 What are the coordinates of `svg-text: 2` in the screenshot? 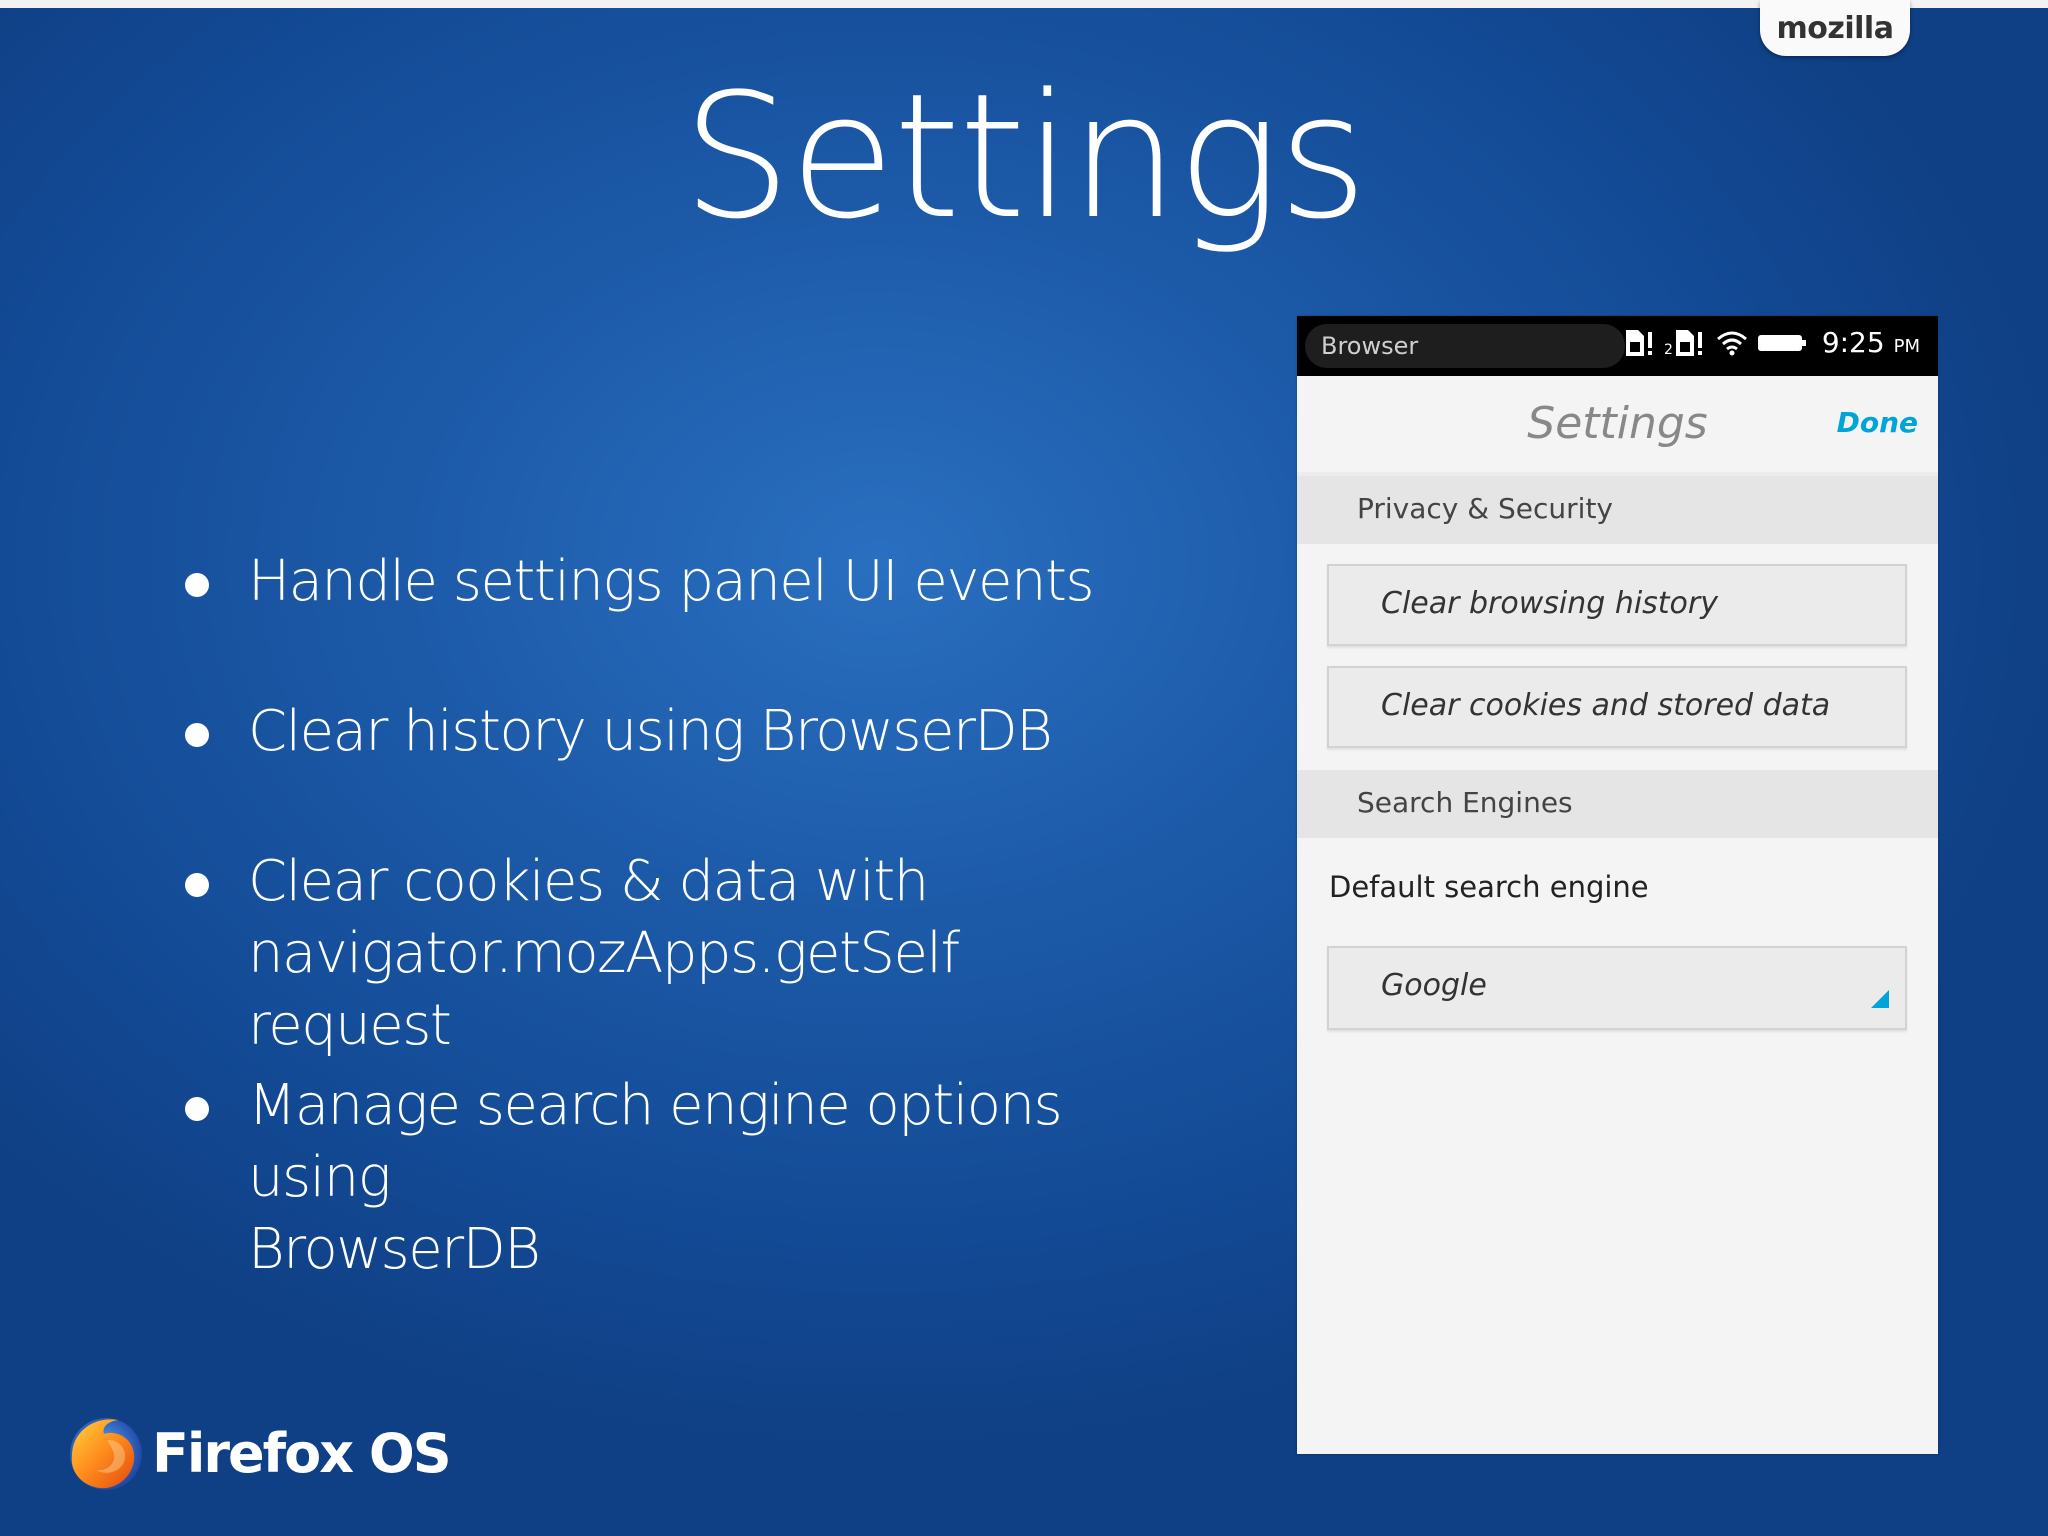 It's located at (1668, 350).